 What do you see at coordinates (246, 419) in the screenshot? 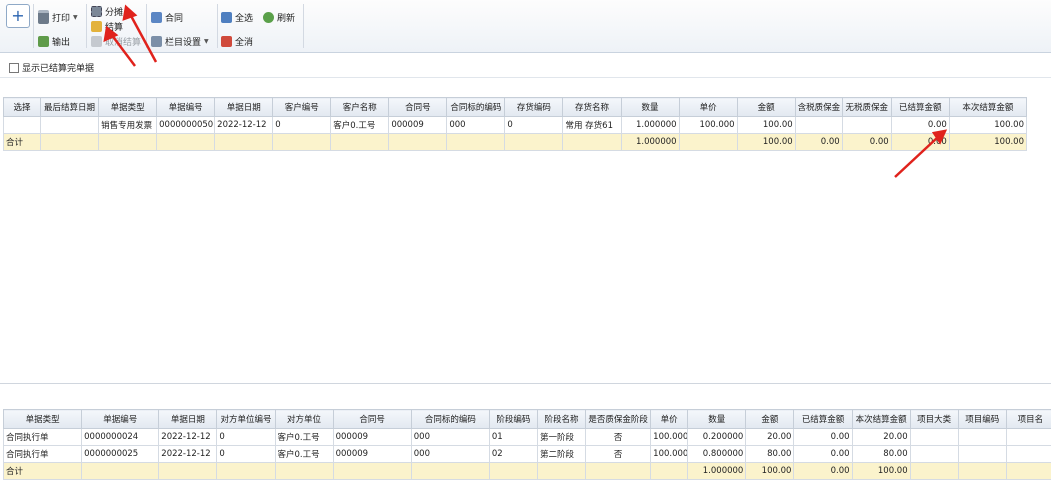
I see `column-header: 对方单位编号` at bounding box center [246, 419].